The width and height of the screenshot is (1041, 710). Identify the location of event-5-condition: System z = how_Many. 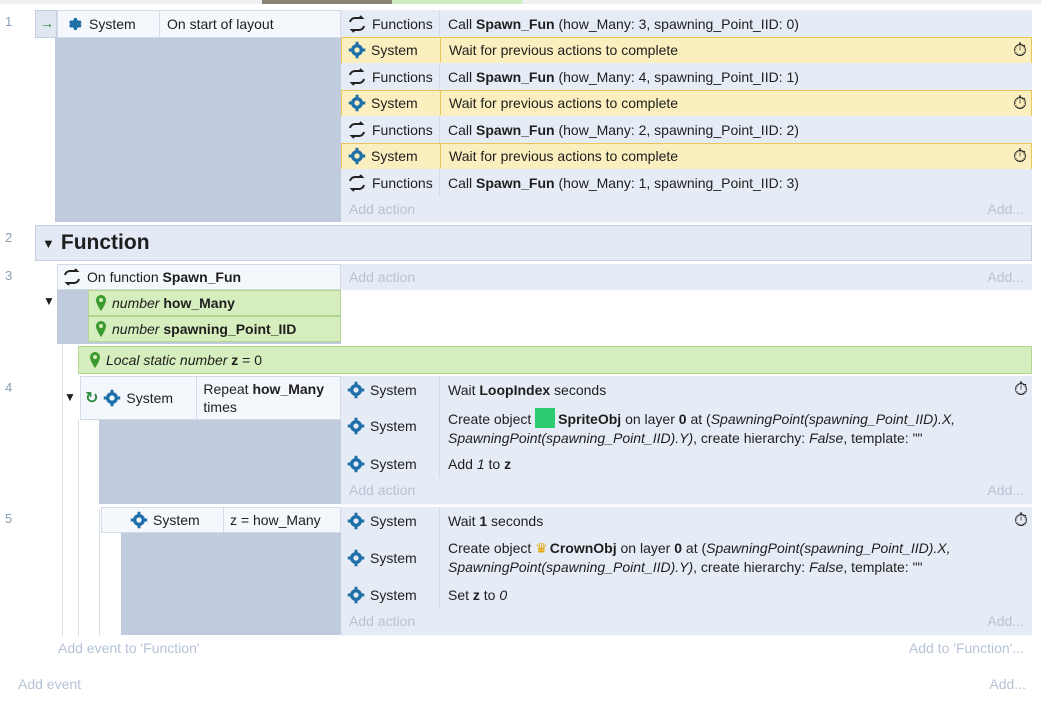
(221, 520).